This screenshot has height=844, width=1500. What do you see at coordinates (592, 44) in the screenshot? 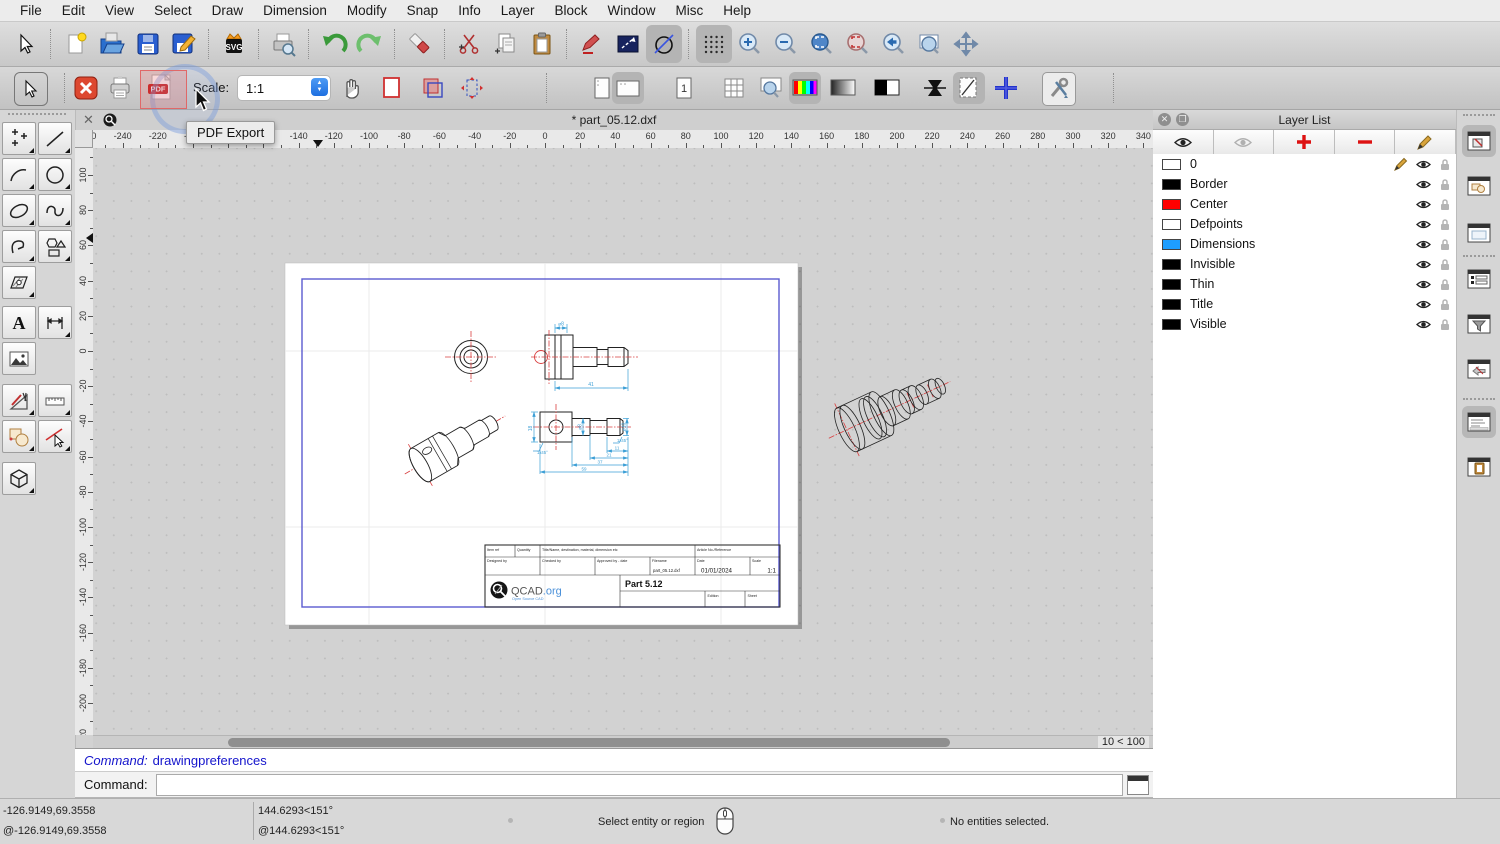
I see `property-pencil-button` at bounding box center [592, 44].